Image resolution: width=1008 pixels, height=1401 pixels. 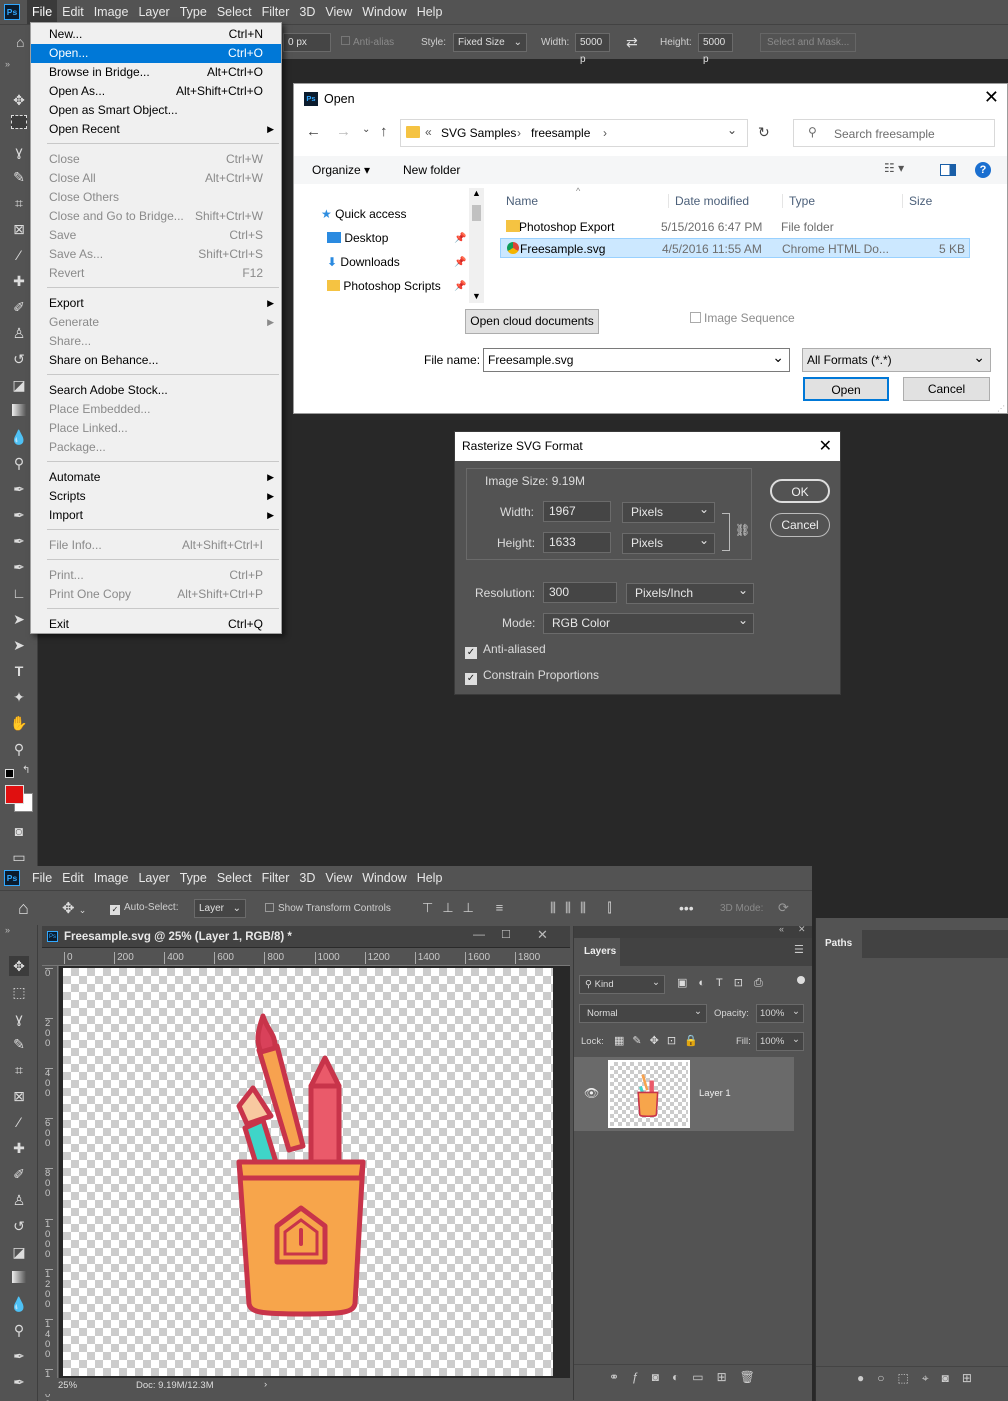 I want to click on layer-row: 👁 Layer 1, so click(x=684, y=1094).